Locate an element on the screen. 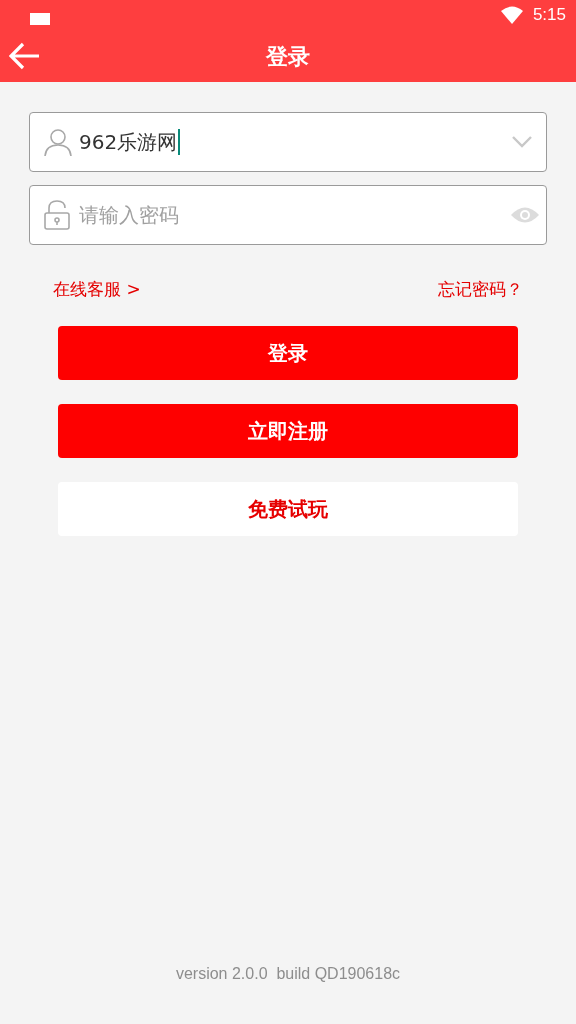 The image size is (576, 1024). chevron-down-icon is located at coordinates (522, 142).